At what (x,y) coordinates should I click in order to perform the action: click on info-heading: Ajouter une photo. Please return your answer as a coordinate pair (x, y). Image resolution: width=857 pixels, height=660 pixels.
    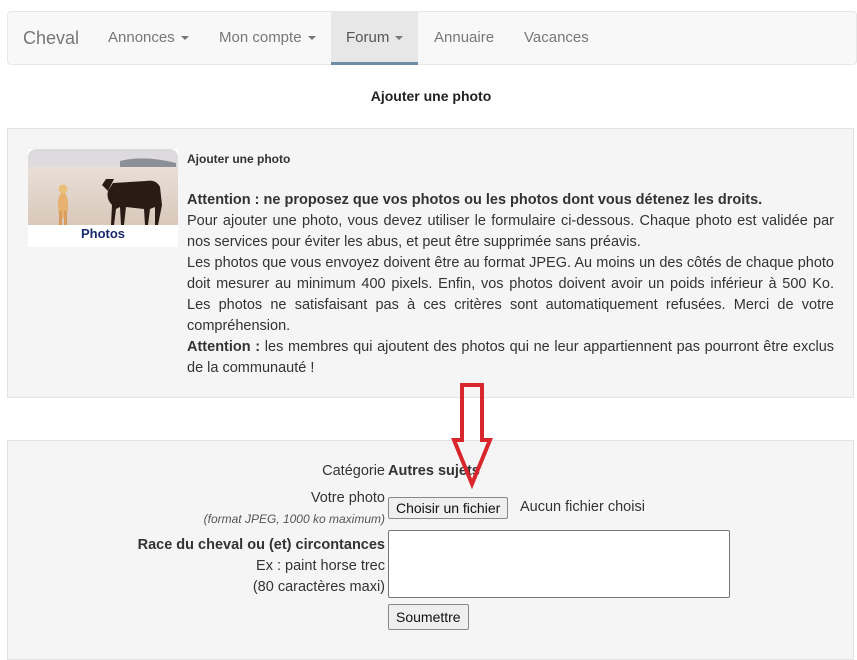
    Looking at the image, I should click on (239, 159).